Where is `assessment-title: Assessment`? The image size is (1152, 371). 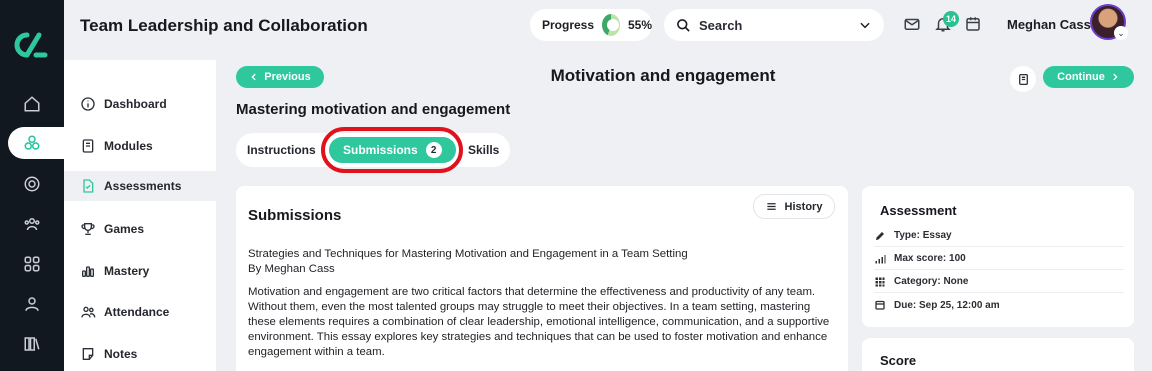
assessment-title: Assessment is located at coordinates (918, 210).